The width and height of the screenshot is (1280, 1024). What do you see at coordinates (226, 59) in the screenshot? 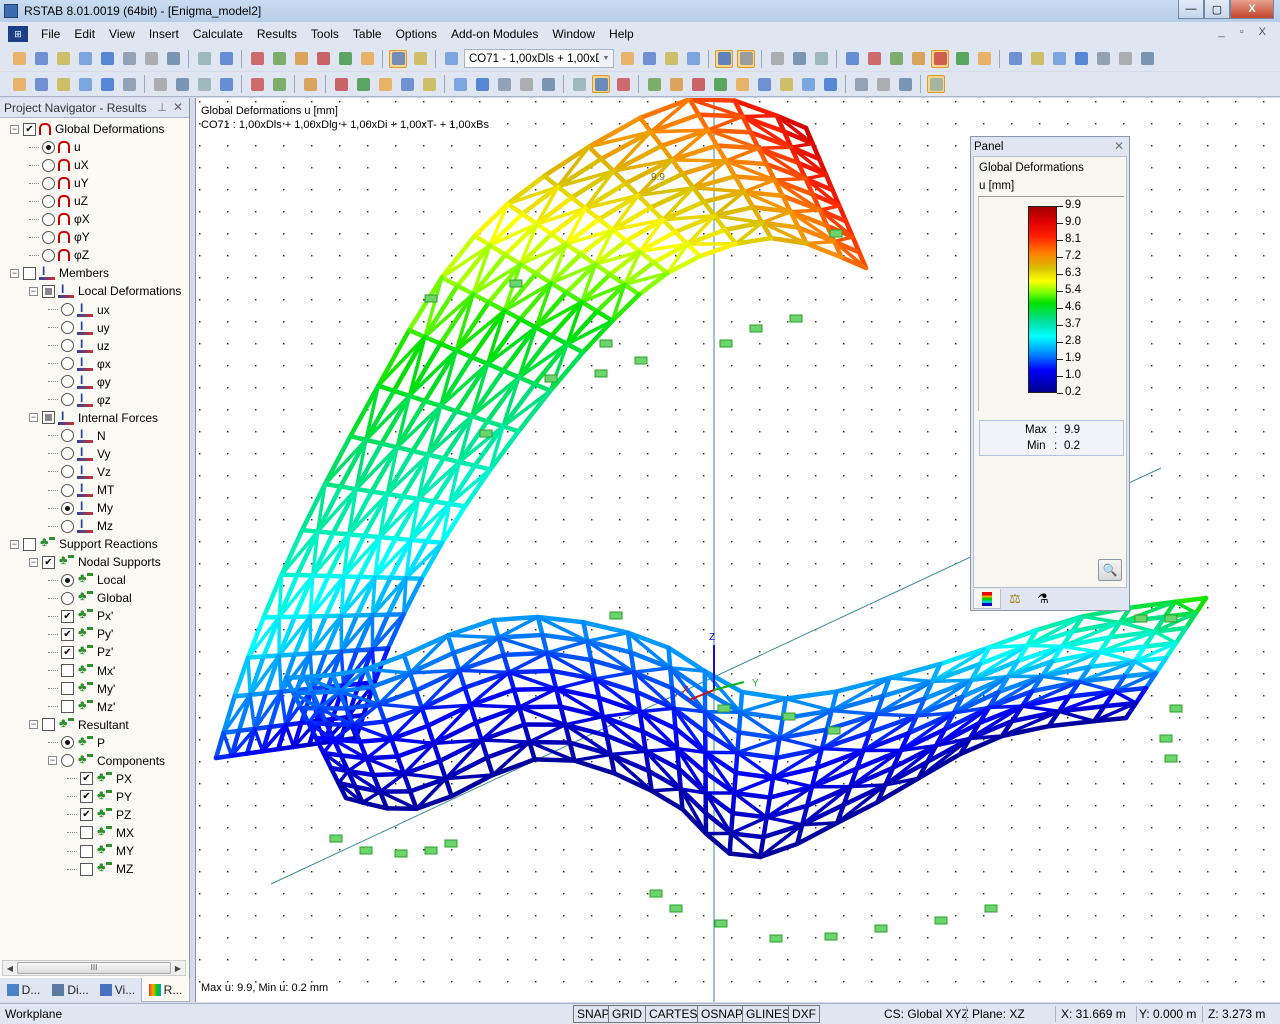
I see `redo-button` at bounding box center [226, 59].